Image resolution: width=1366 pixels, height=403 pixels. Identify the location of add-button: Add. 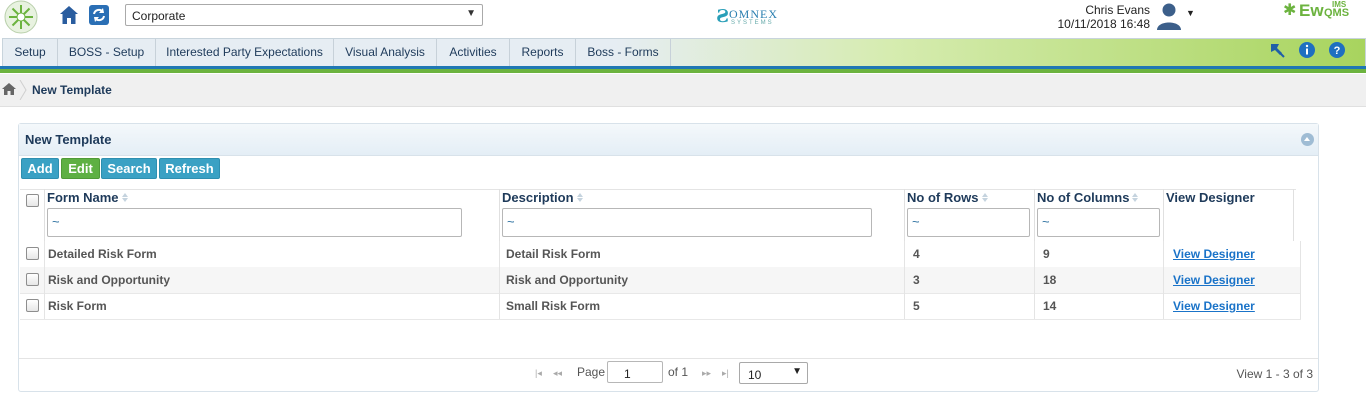
(40, 168).